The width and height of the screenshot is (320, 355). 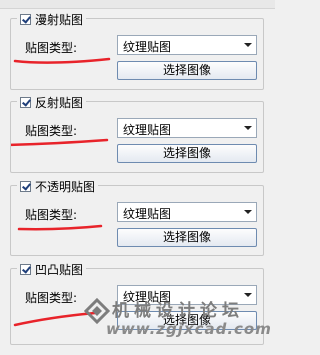 I want to click on reflection-map-label: 反射贴图, so click(x=59, y=102).